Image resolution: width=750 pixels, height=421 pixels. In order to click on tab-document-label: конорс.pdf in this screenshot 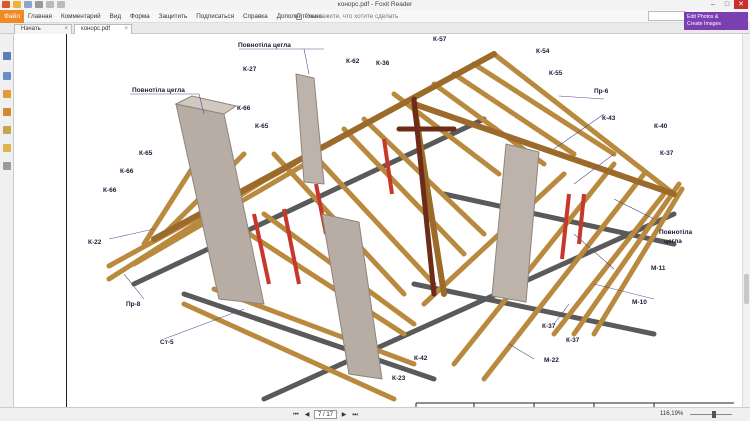, I will do `click(96, 29)`.